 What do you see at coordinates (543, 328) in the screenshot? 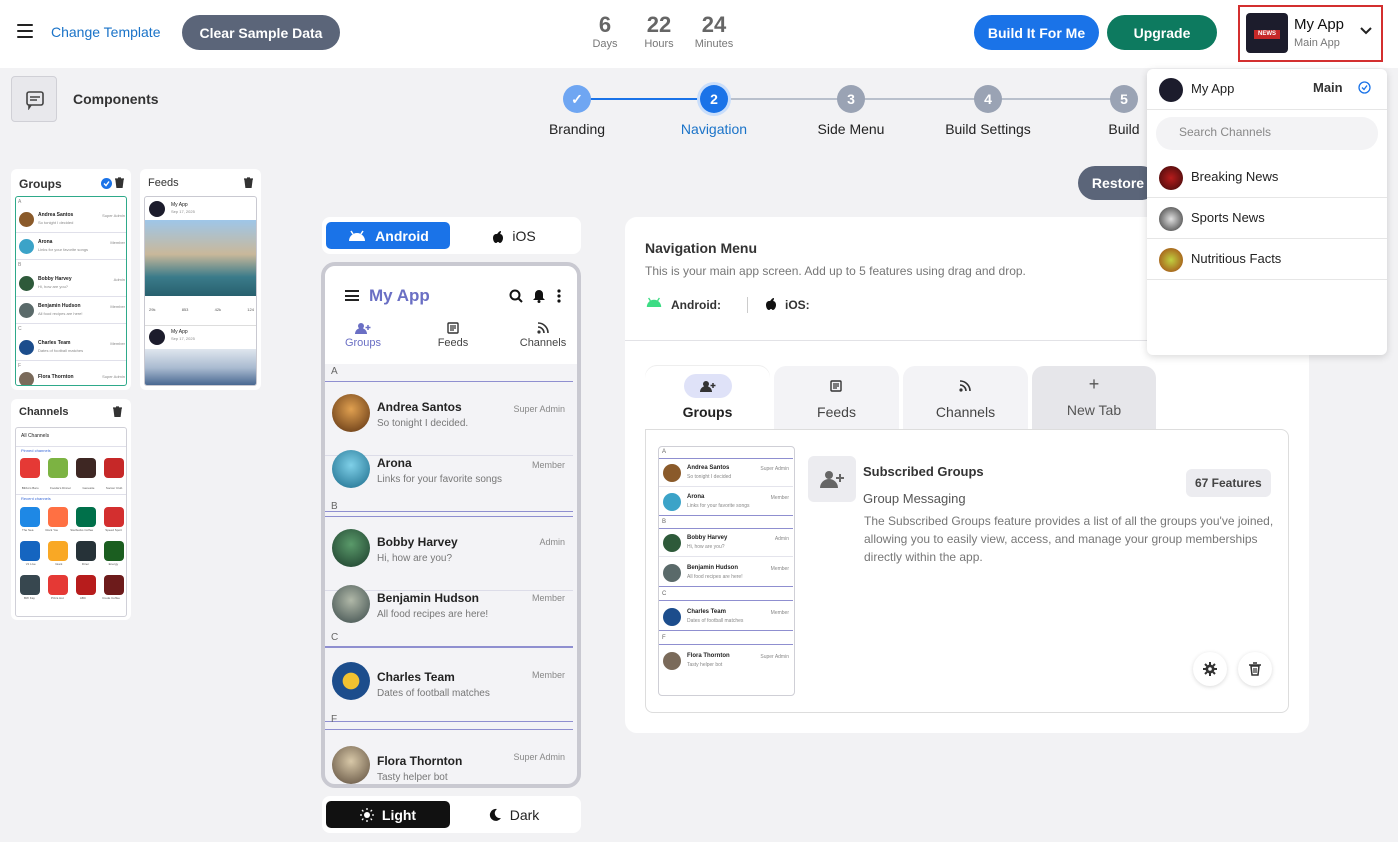
I see `rss-icon` at bounding box center [543, 328].